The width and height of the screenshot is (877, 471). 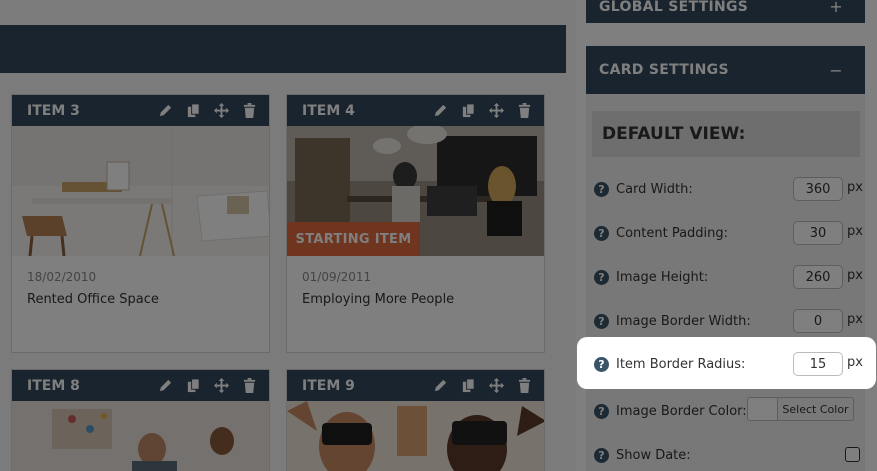 I want to click on top-toolbar, so click(x=283, y=49).